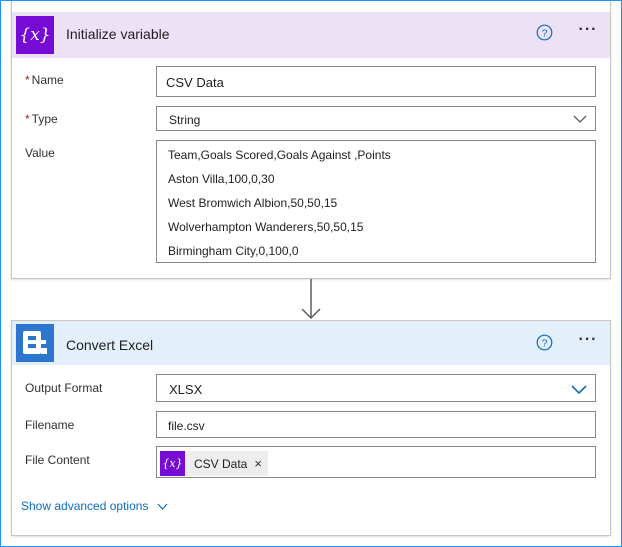 The image size is (622, 547). I want to click on value-label: Value, so click(40, 153).